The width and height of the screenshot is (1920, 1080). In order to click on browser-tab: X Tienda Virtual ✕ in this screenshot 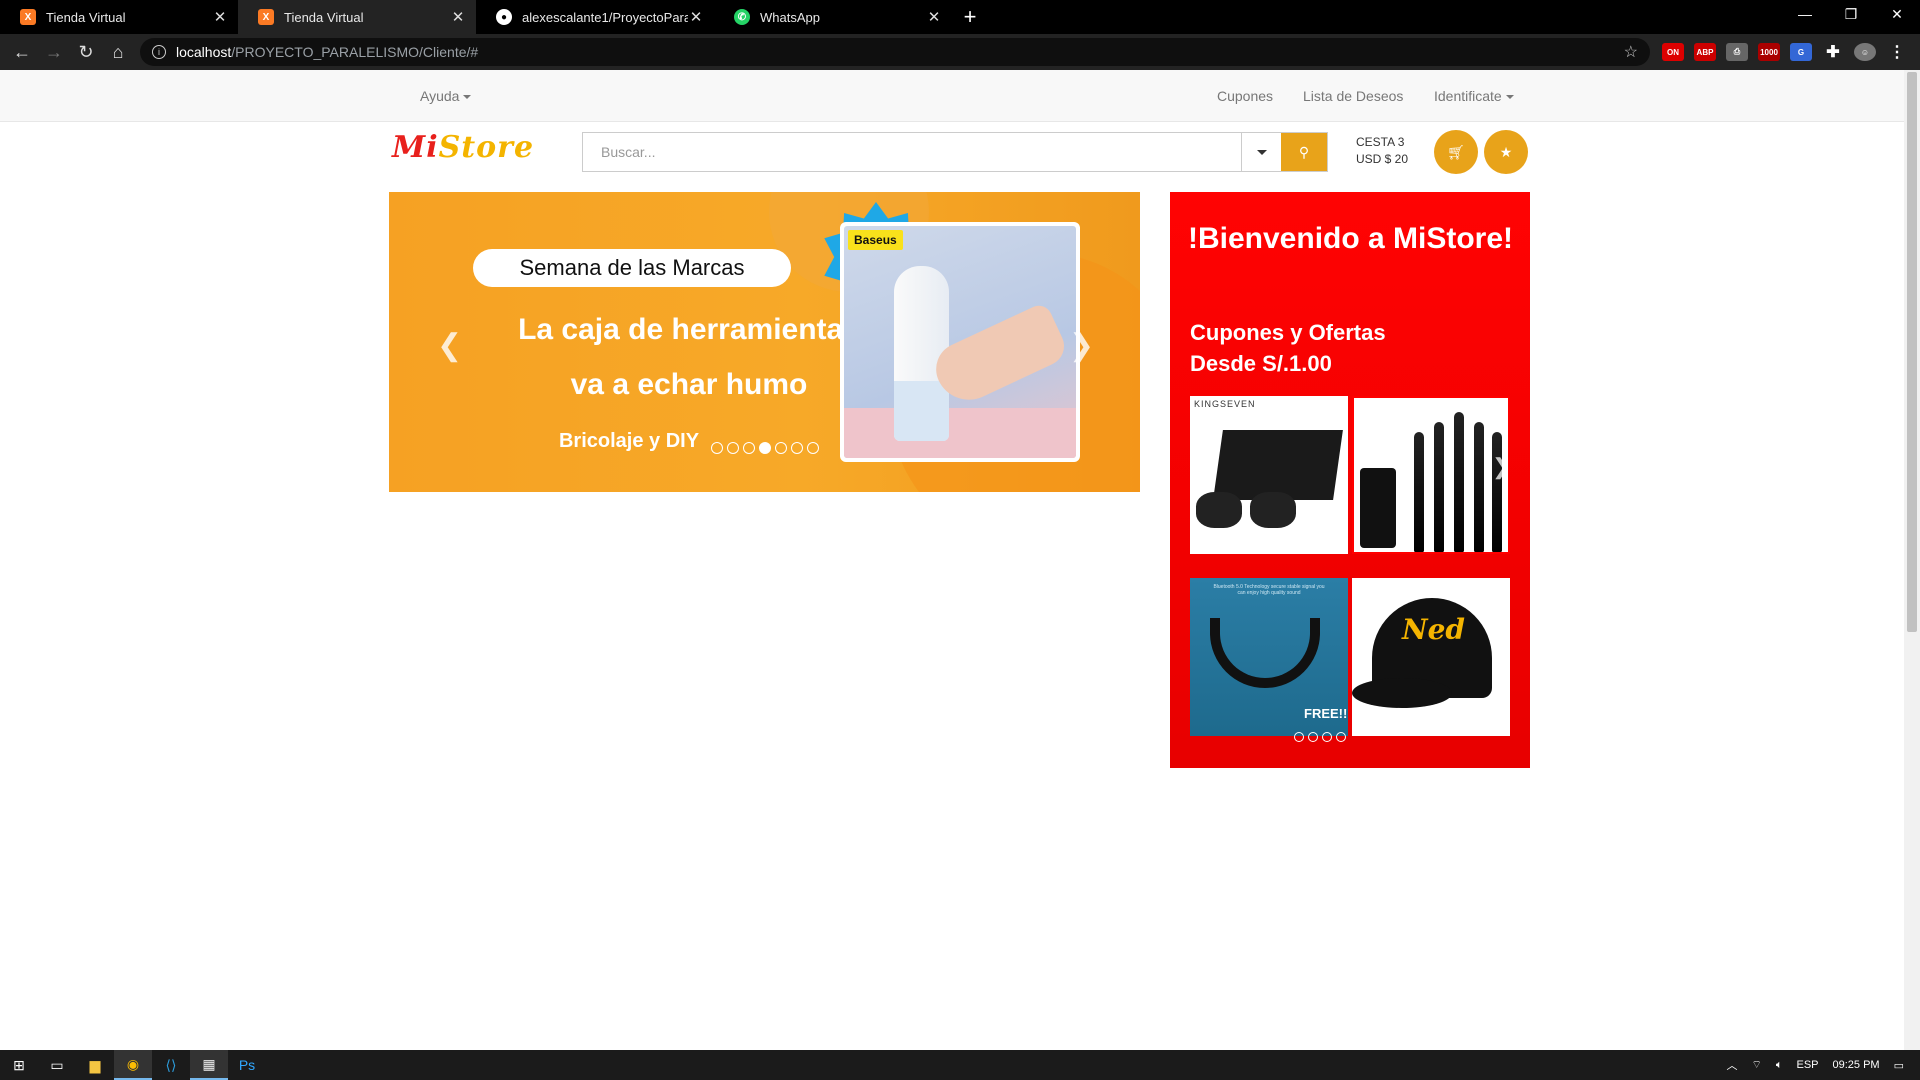, I will do `click(119, 17)`.